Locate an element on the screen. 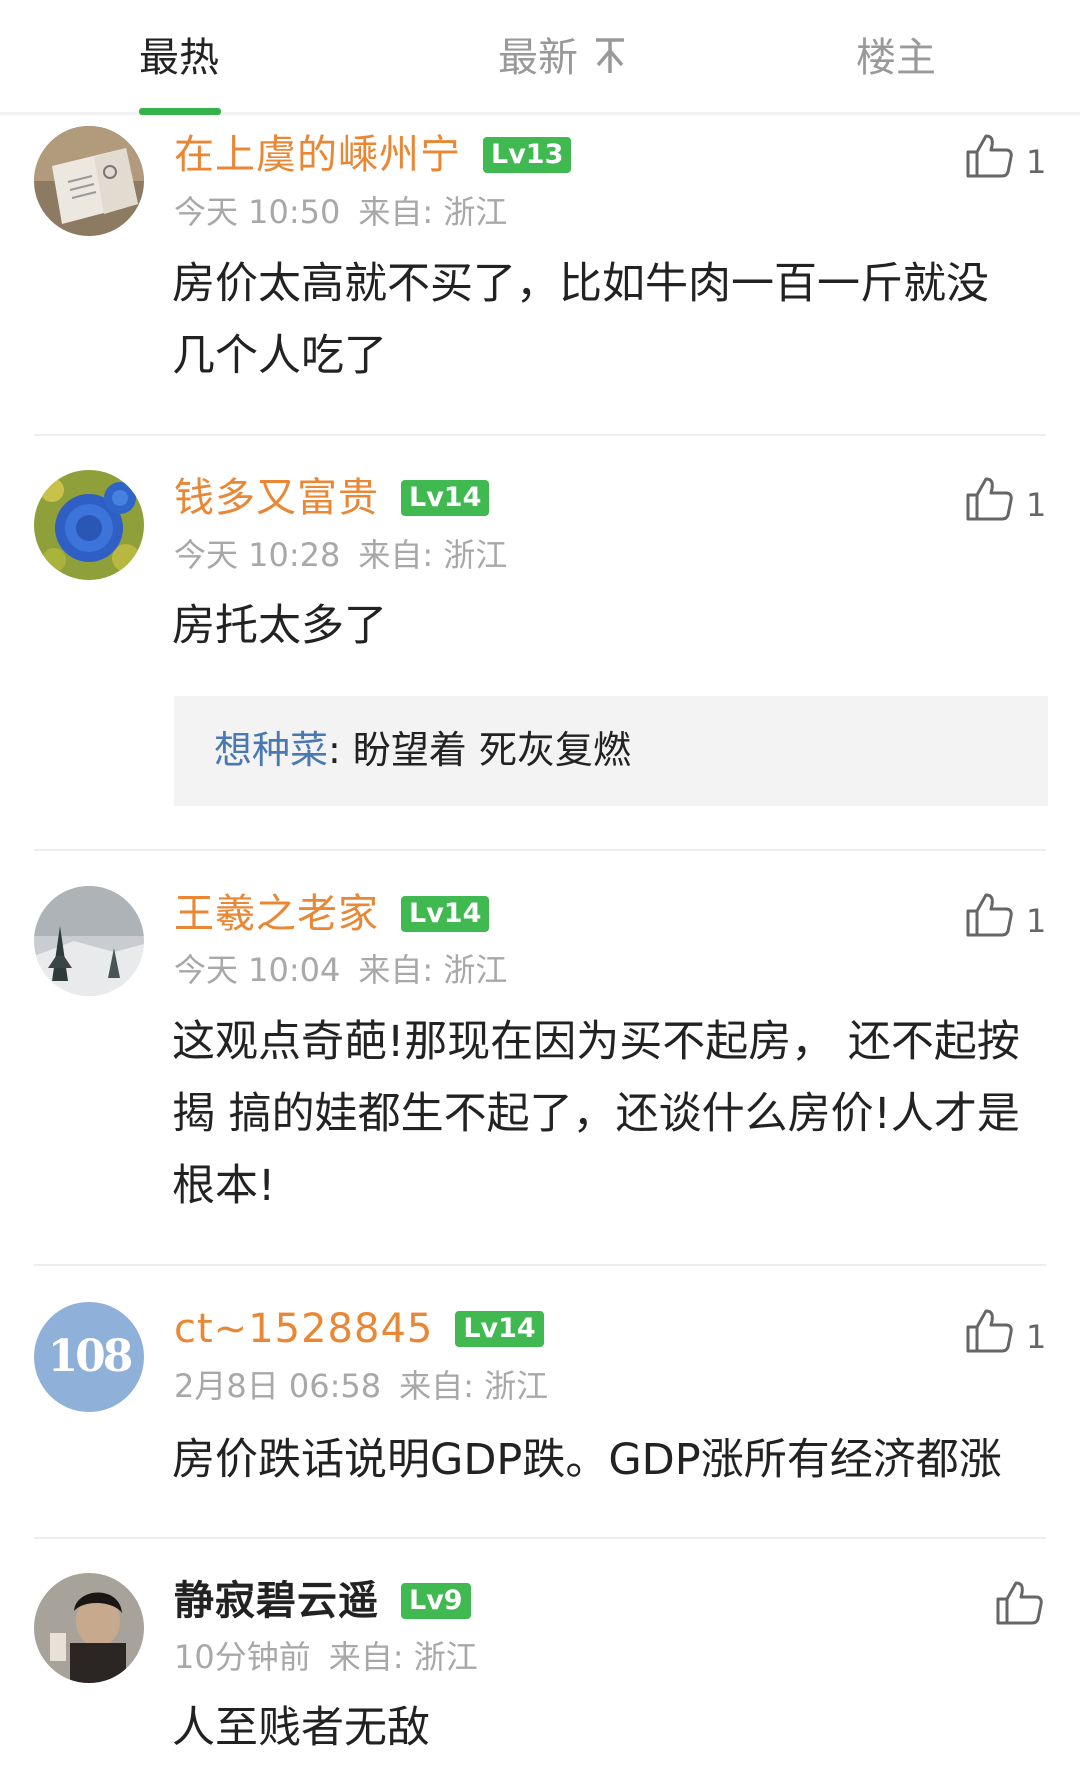 The height and width of the screenshot is (1779, 1080). avatar-text: 108 is located at coordinates (90, 1356).